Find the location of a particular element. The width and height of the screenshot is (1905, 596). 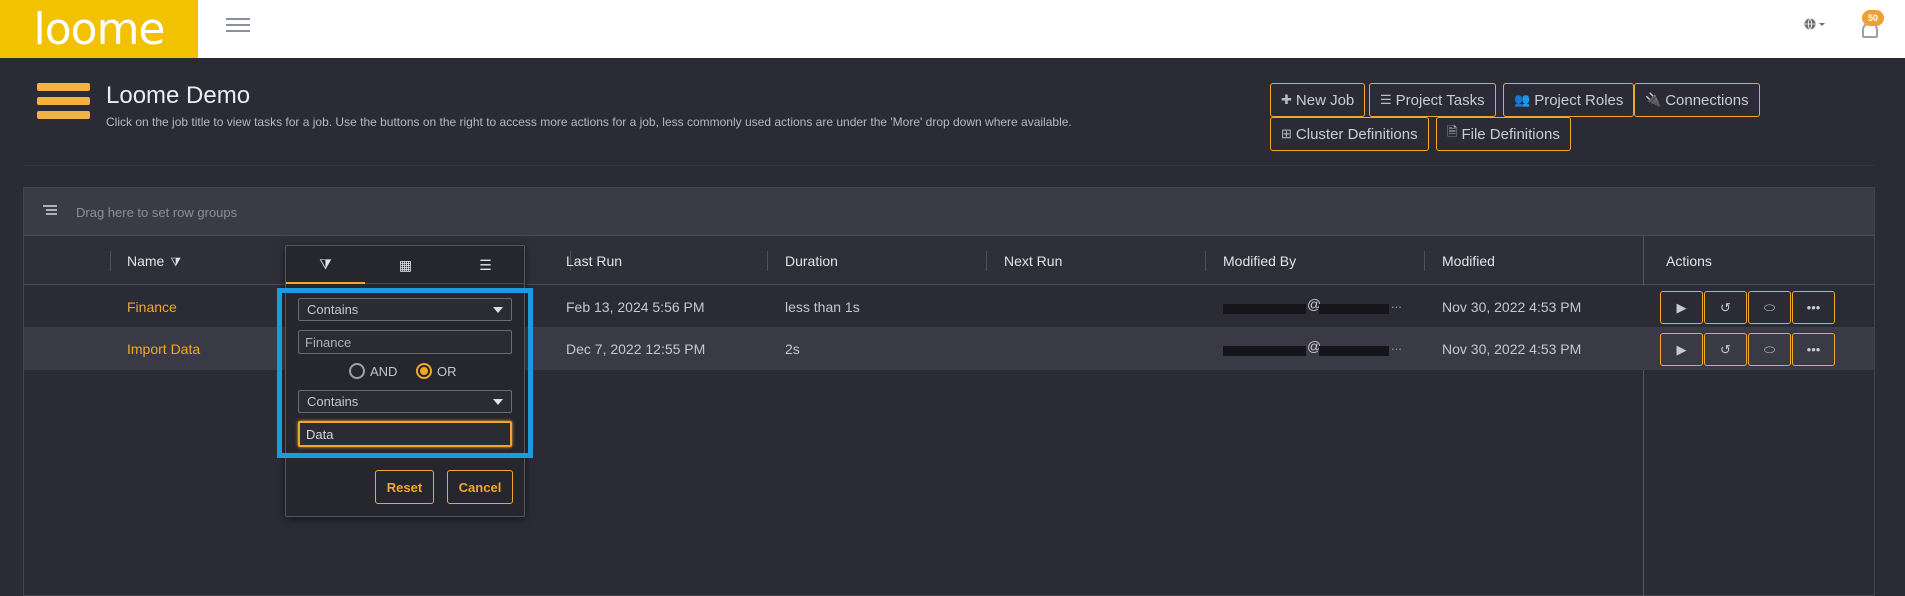

page-title: Loome Demo is located at coordinates (178, 95).